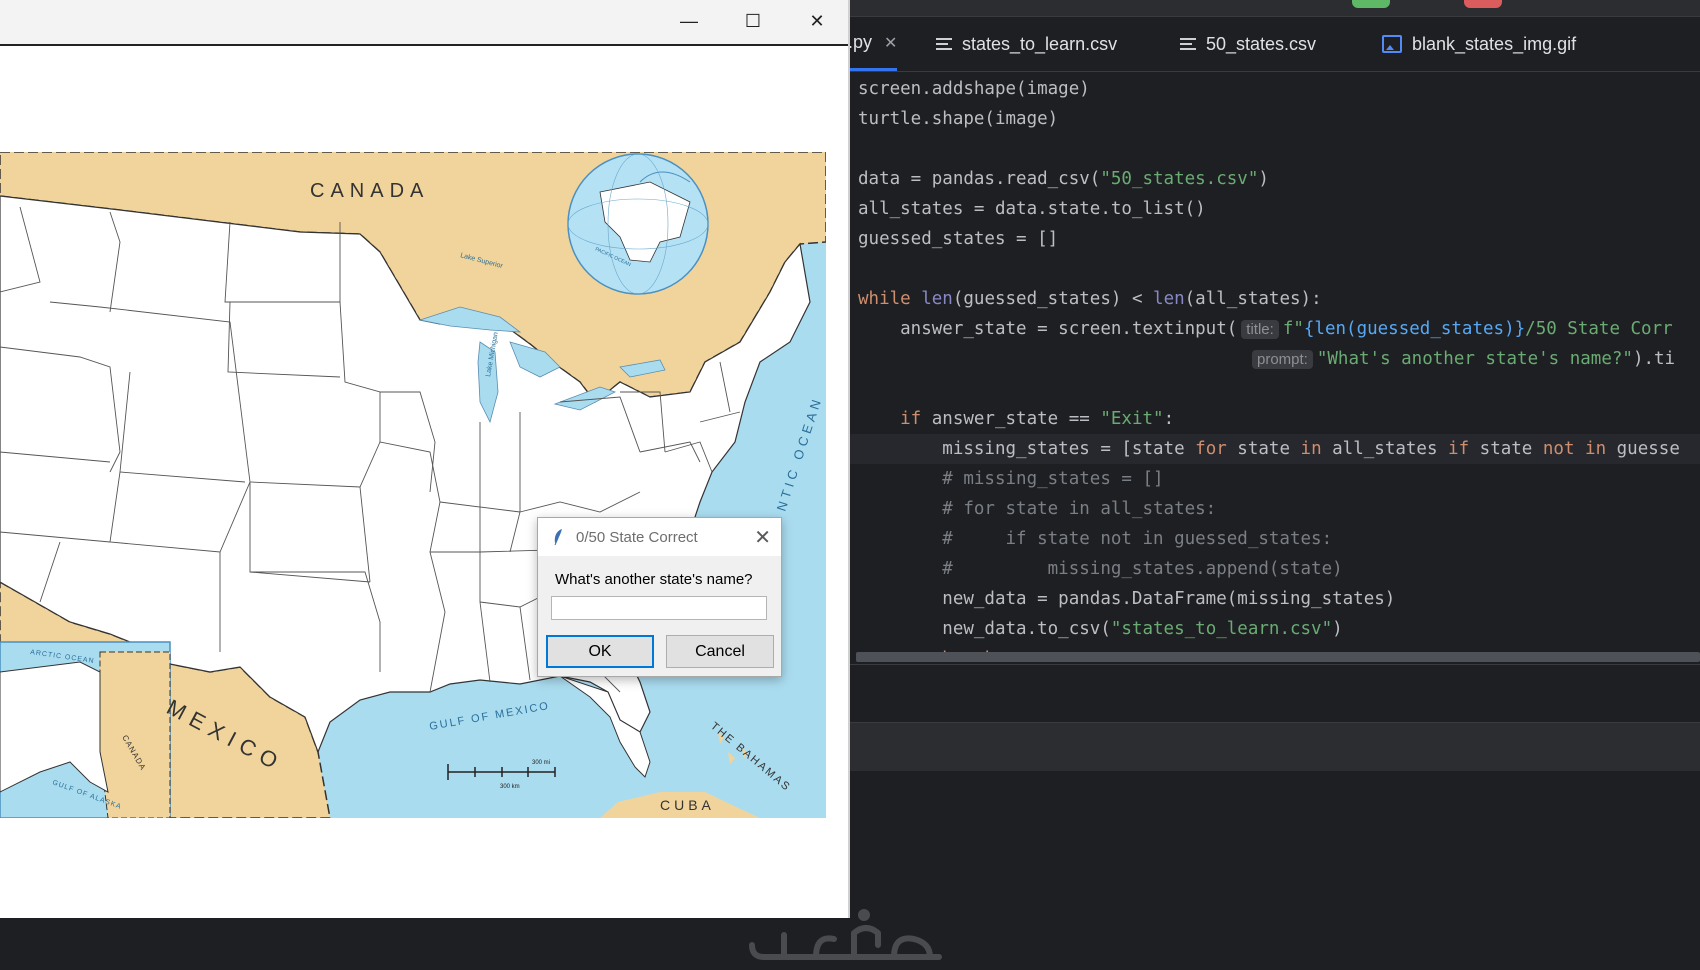  What do you see at coordinates (1371, 4) in the screenshot?
I see `run-indicator` at bounding box center [1371, 4].